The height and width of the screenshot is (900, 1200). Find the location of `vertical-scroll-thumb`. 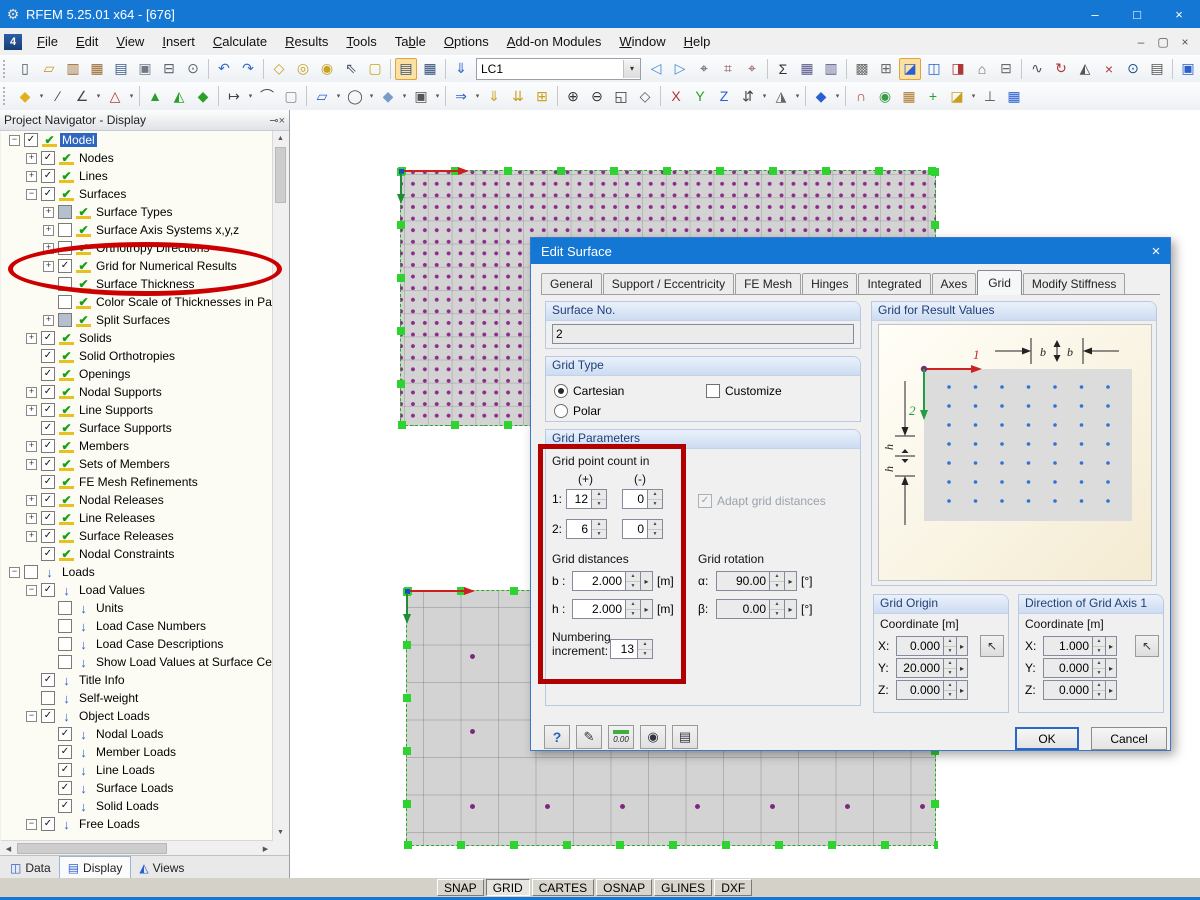

vertical-scroll-thumb is located at coordinates (280, 175).